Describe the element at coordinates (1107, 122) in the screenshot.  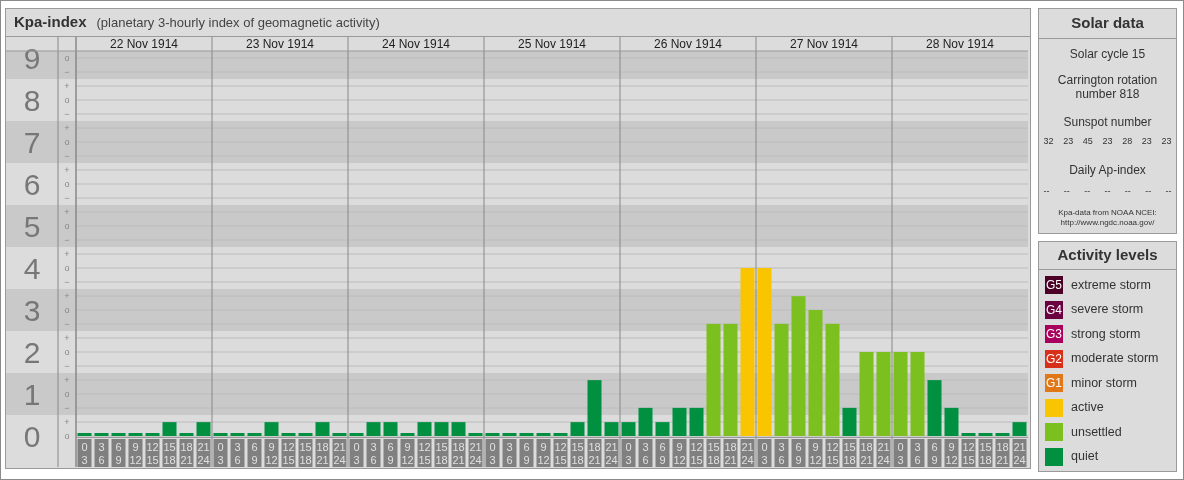
I see `sunspot-label: Sunspot number` at that location.